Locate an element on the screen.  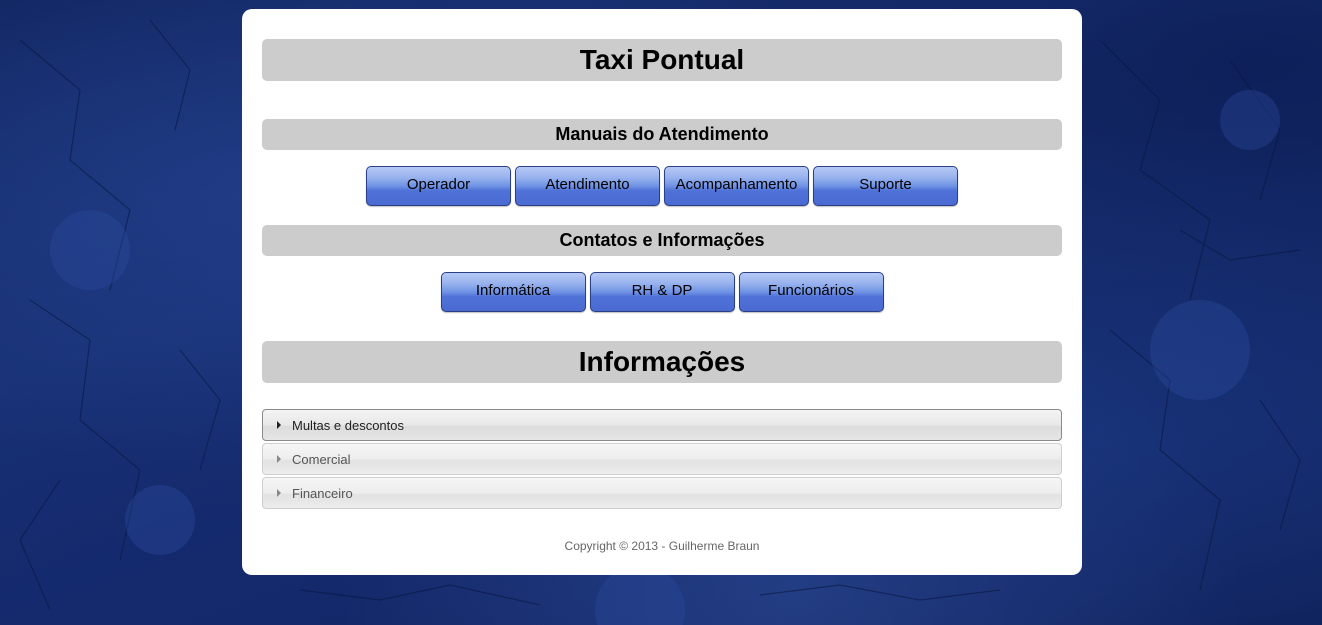
accordion-item-label: Financeiro is located at coordinates (322, 493).